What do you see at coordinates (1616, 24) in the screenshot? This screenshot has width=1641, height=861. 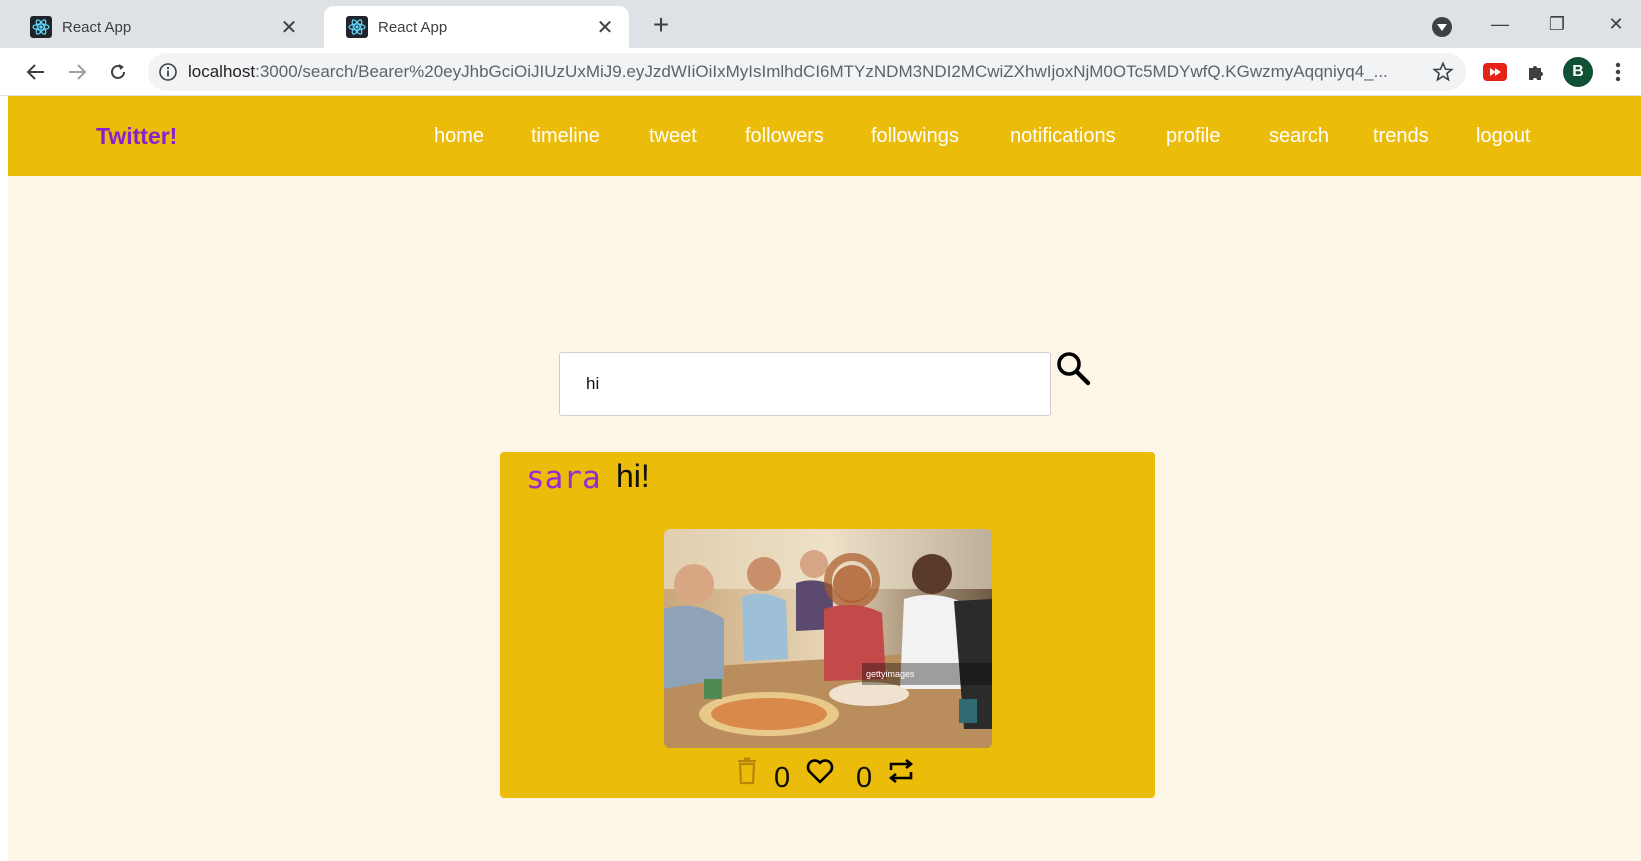 I see `close-window-button: ✕` at bounding box center [1616, 24].